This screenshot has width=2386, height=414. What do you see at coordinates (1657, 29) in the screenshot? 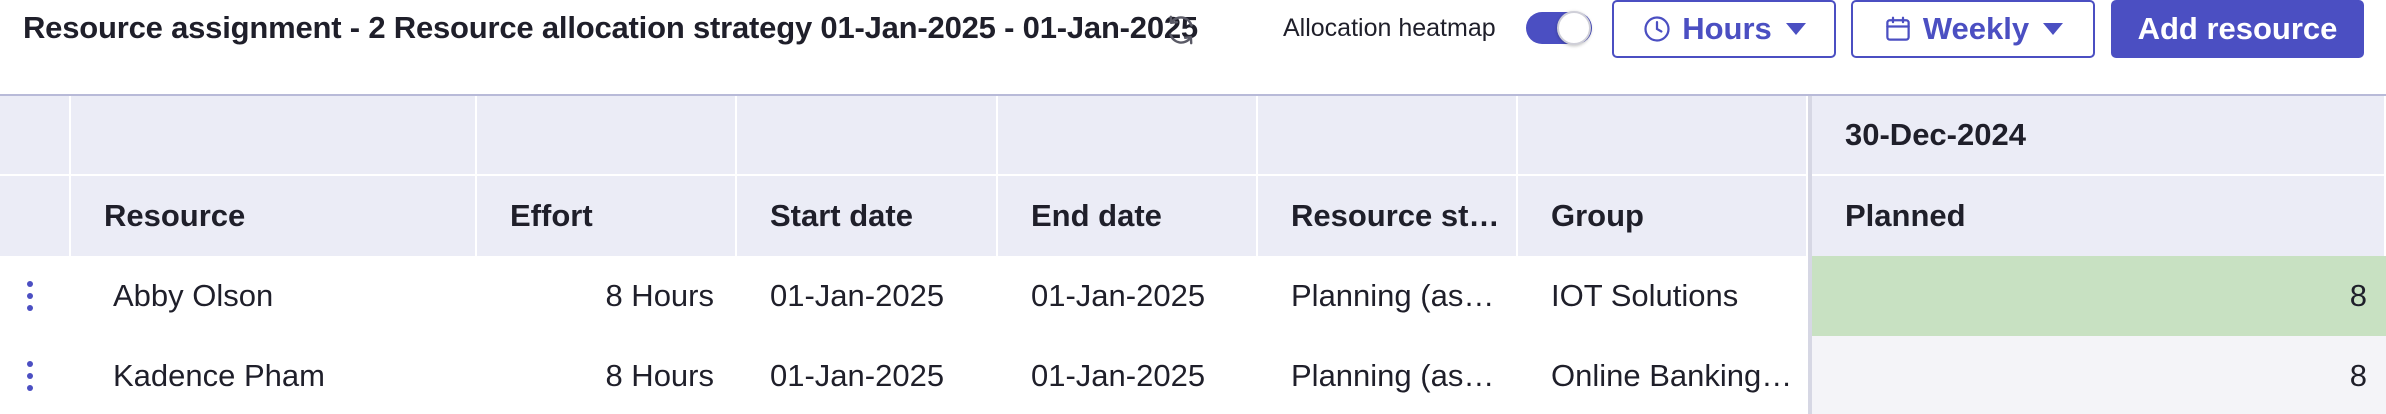
I see `clock-icon` at bounding box center [1657, 29].